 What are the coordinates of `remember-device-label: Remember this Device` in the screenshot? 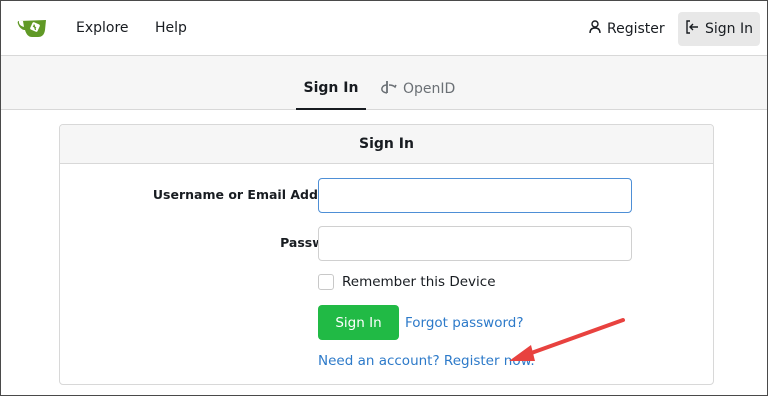 It's located at (419, 282).